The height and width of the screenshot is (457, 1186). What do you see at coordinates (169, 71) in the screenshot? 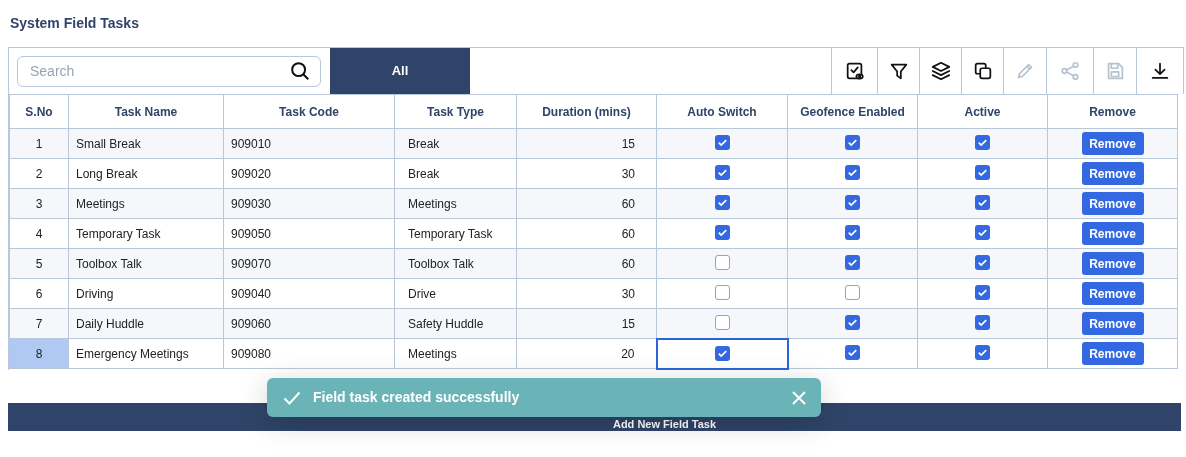
I see `search-field: Search` at bounding box center [169, 71].